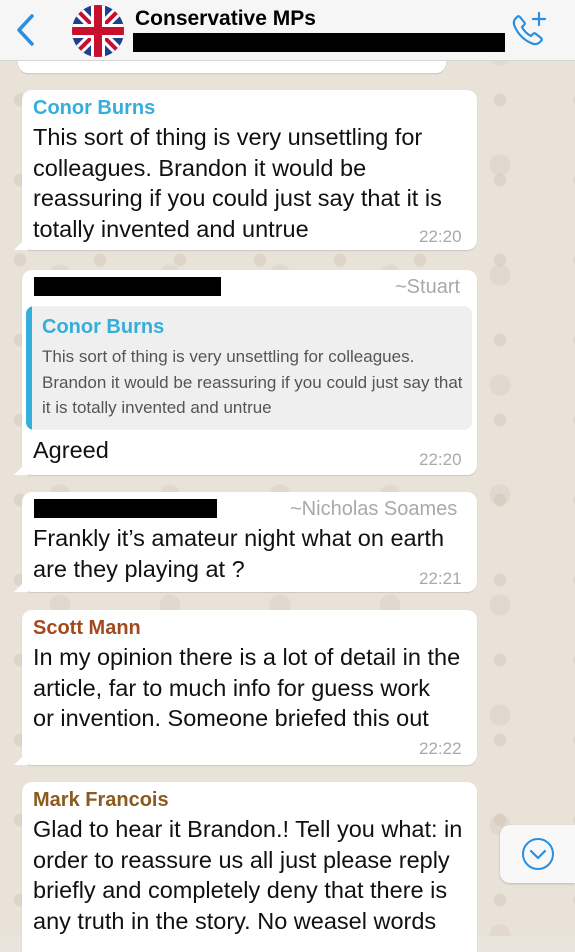 The height and width of the screenshot is (952, 575). Describe the element at coordinates (225, 19) in the screenshot. I see `chat-title: Conservative MPs` at that location.